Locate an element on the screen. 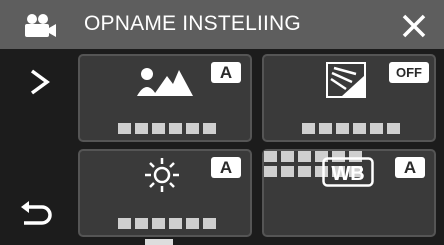 This screenshot has height=245, width=444. white-balance-tile: WB A is located at coordinates (349, 193).